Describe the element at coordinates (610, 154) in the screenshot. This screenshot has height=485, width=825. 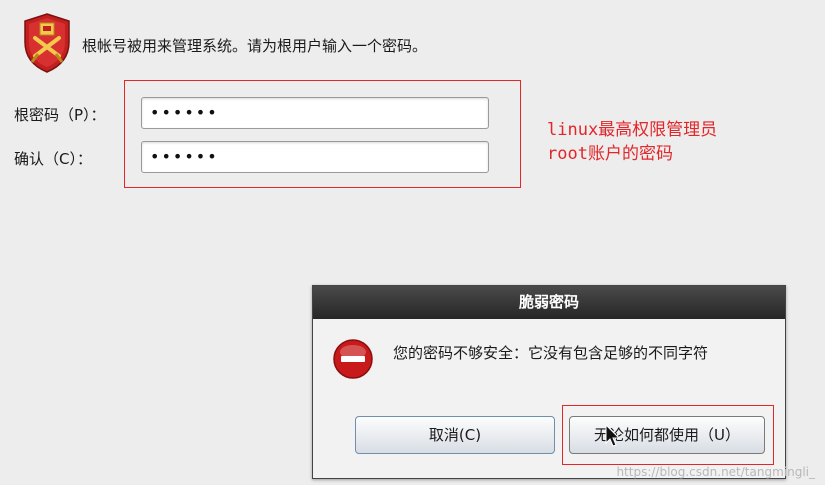
I see `annotation-line-2: root账户的密码` at that location.